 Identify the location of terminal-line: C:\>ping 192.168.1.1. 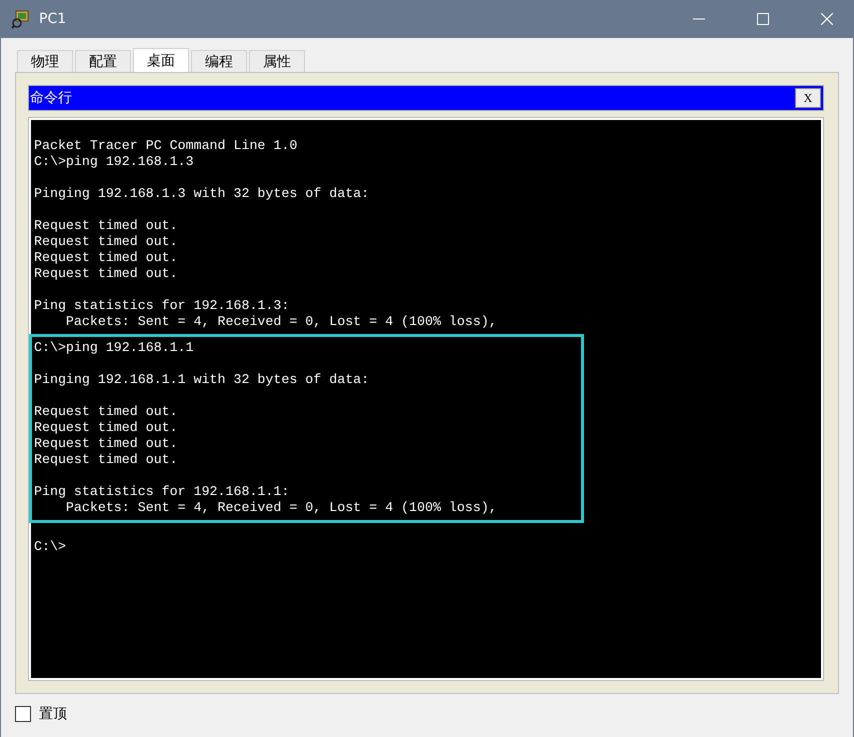
(114, 348).